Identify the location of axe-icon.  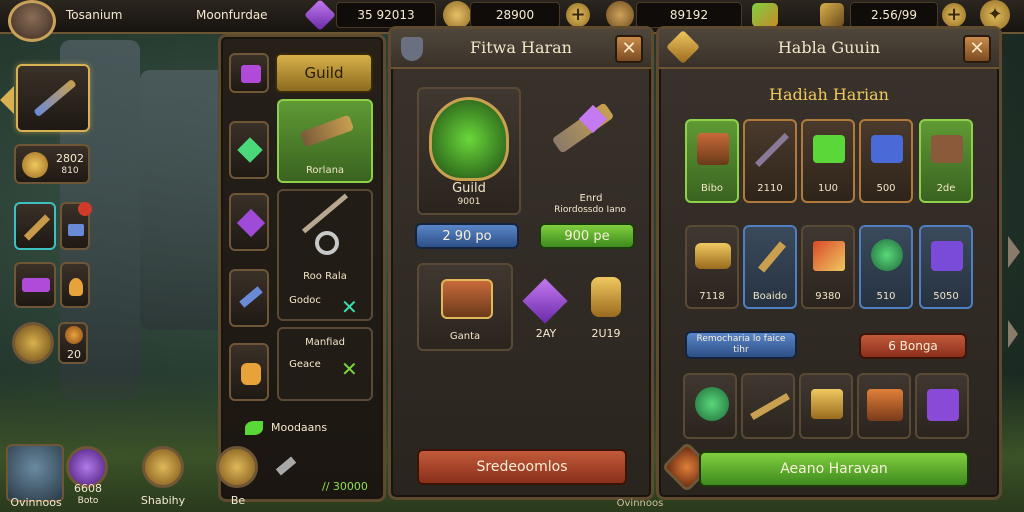
(327, 131).